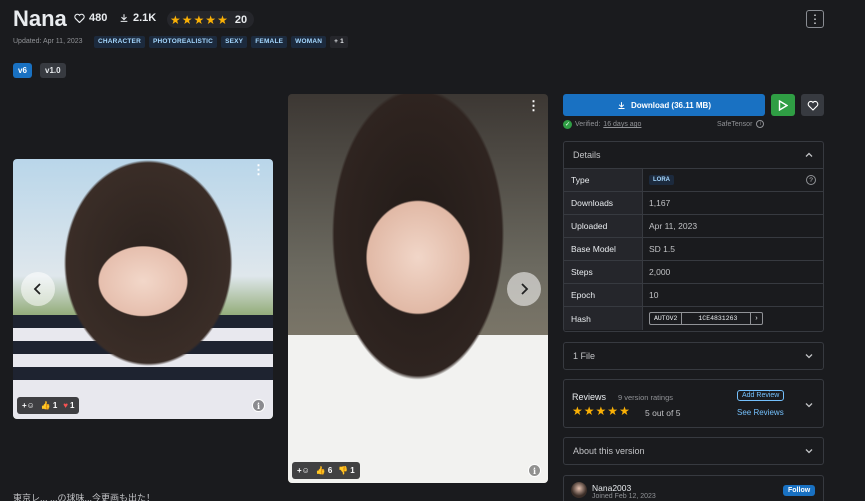 The width and height of the screenshot is (865, 501). I want to click on shield-check-icon: ✓, so click(567, 124).